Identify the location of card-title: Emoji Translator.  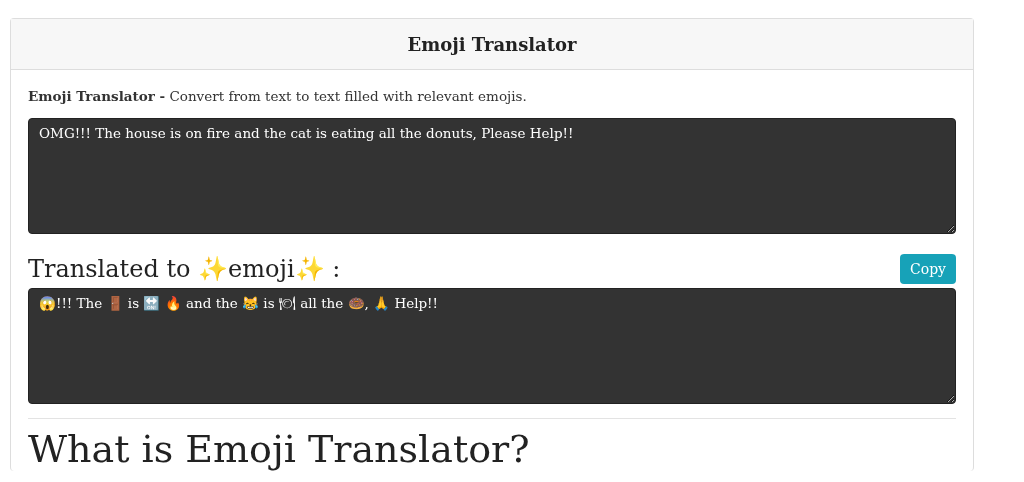
(492, 44).